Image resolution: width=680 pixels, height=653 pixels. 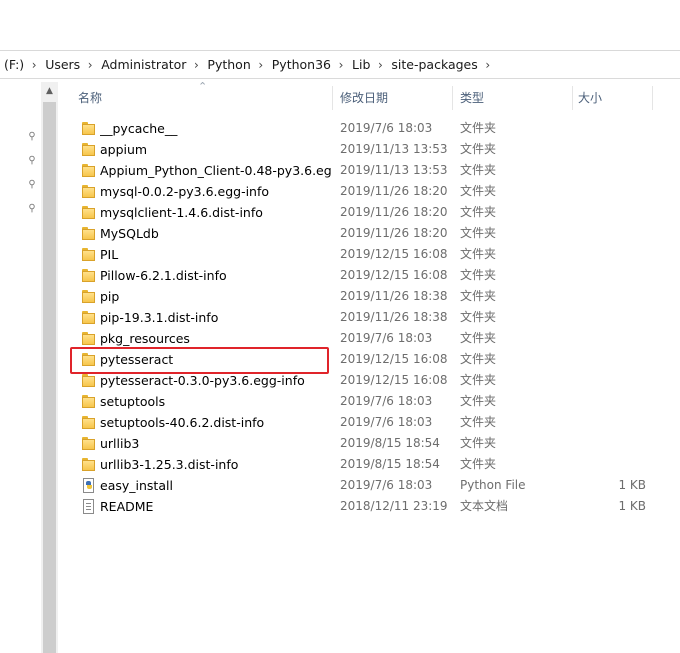 I want to click on breadcrumb-label: Python36, so click(x=301, y=64).